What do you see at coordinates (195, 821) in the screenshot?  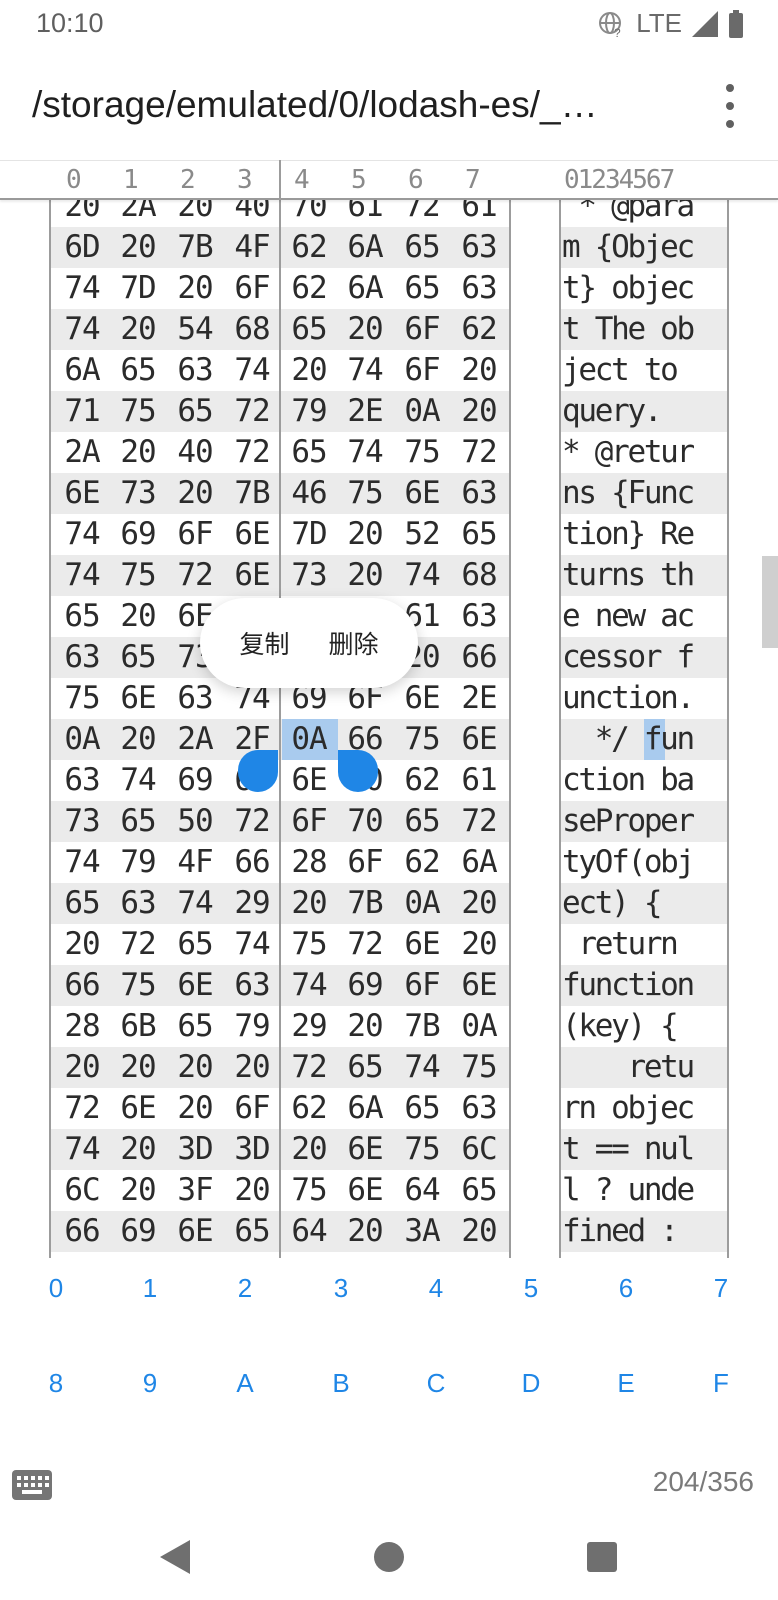 I see `hex-byte: 50` at bounding box center [195, 821].